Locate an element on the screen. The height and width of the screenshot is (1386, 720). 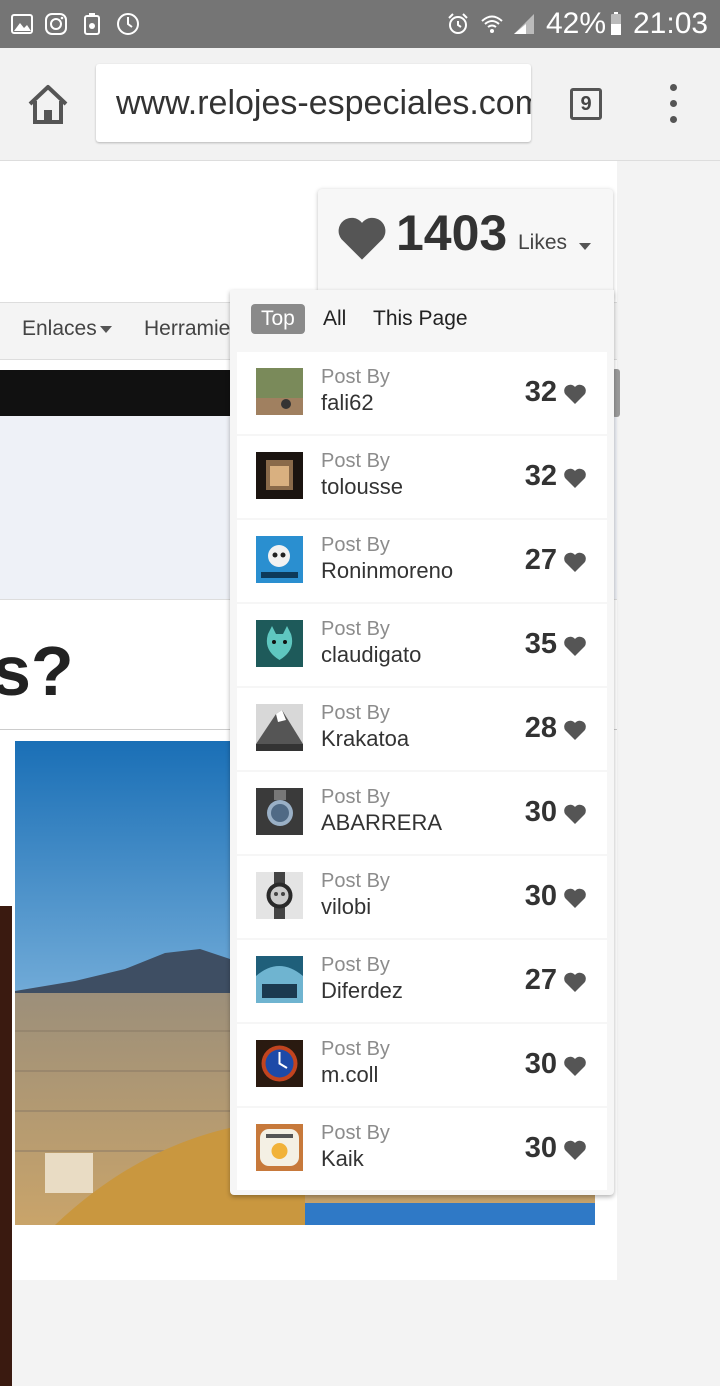
post-author: fali62 is located at coordinates (347, 403).